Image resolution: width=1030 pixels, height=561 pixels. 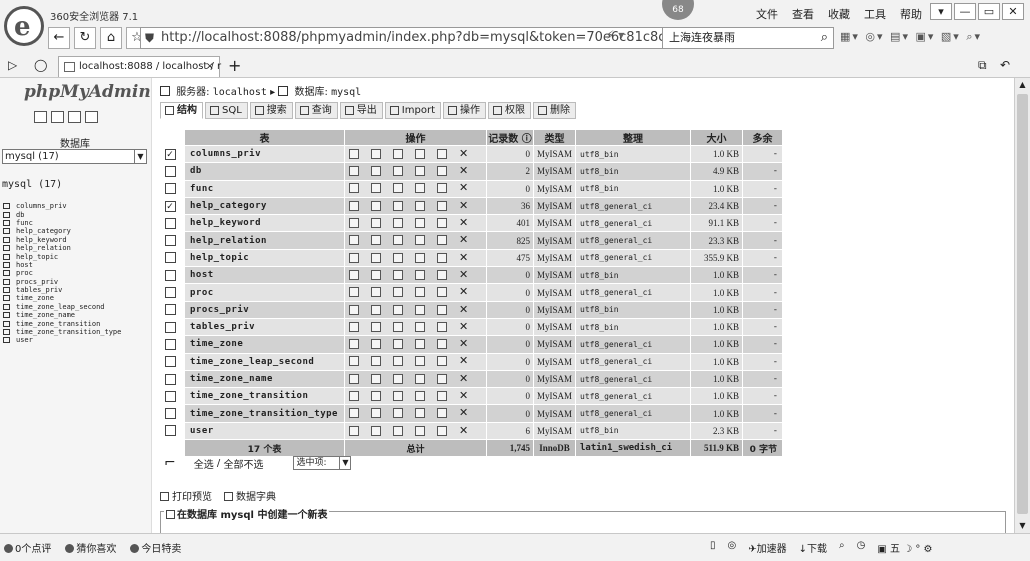 I want to click on table-name-link: help_keyword, so click(x=264, y=223).